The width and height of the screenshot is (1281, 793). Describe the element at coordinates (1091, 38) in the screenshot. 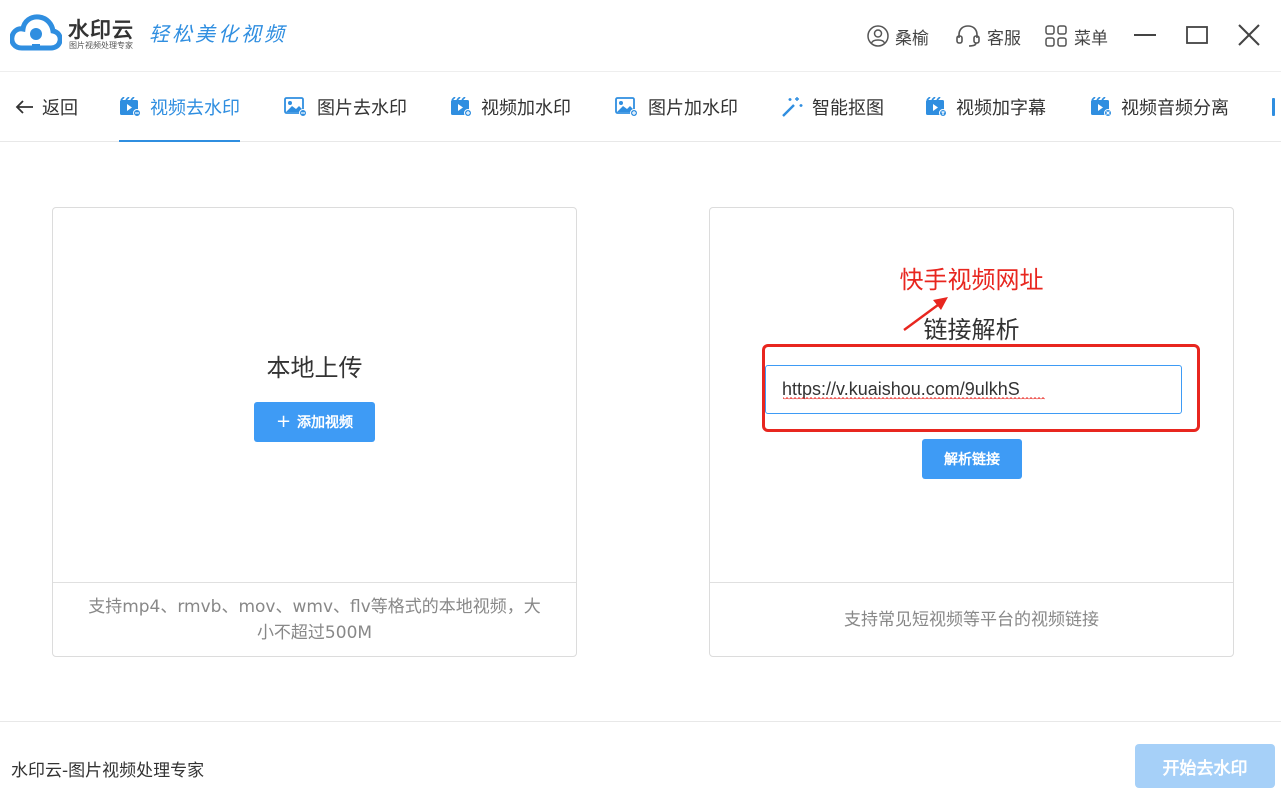

I see `menu-label: 菜单` at that location.